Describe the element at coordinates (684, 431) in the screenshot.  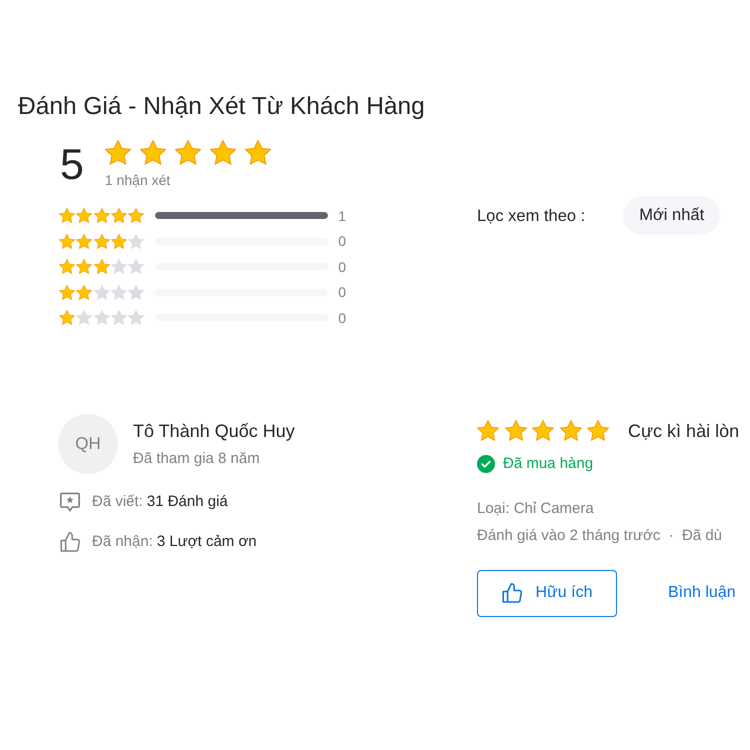
I see `review-headline: Cực kì hài lòn` at that location.